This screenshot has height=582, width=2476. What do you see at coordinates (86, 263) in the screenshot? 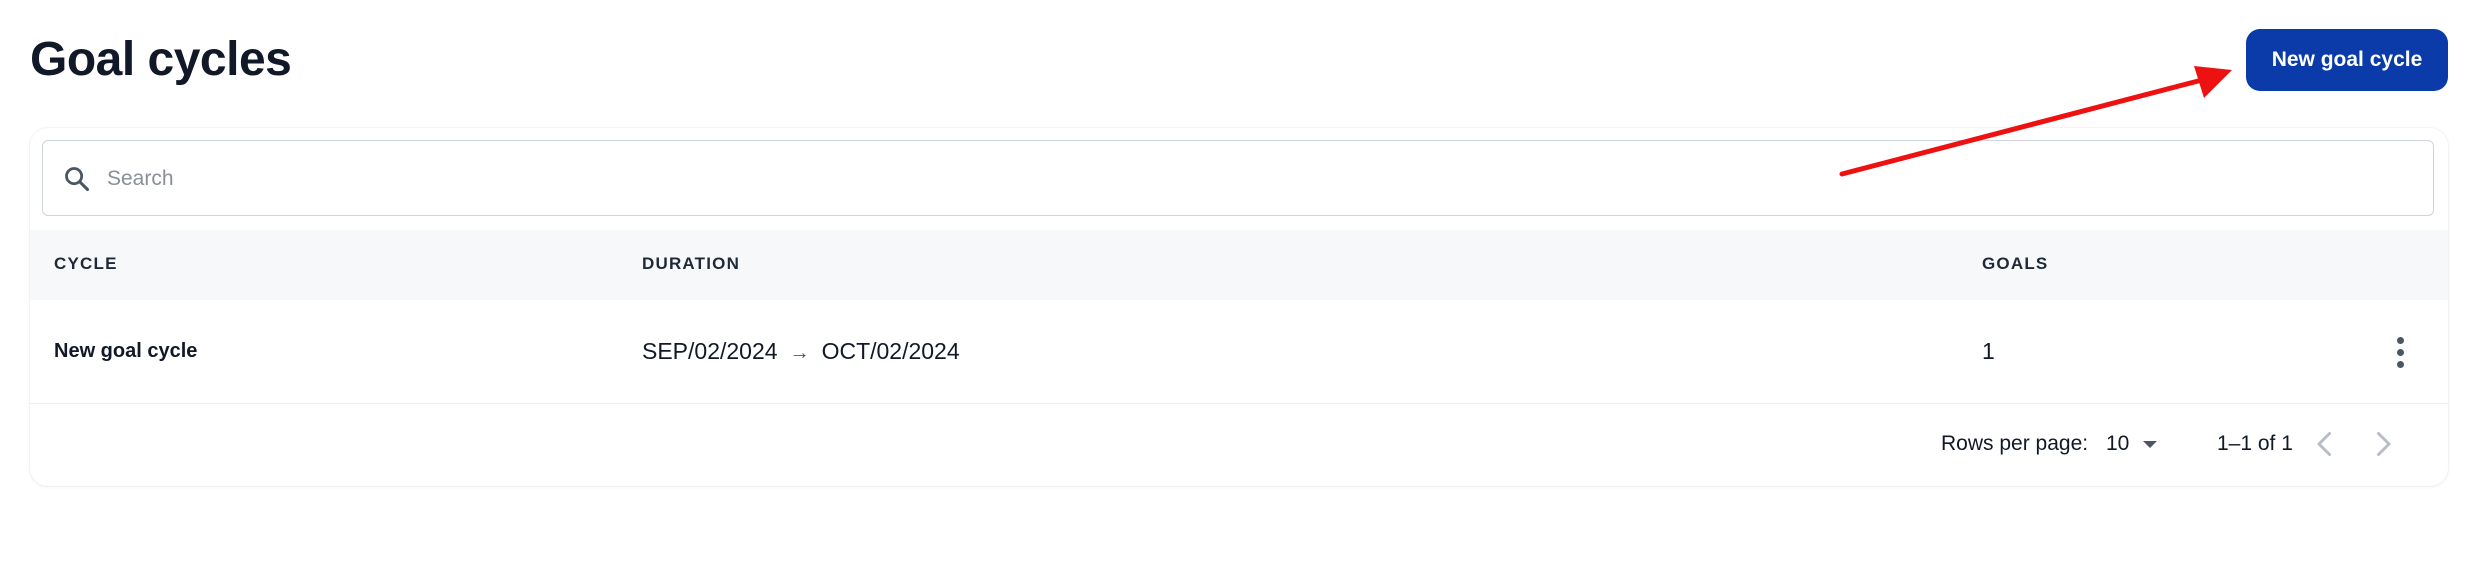
I see `column-header-cycle: CYCLE` at bounding box center [86, 263].